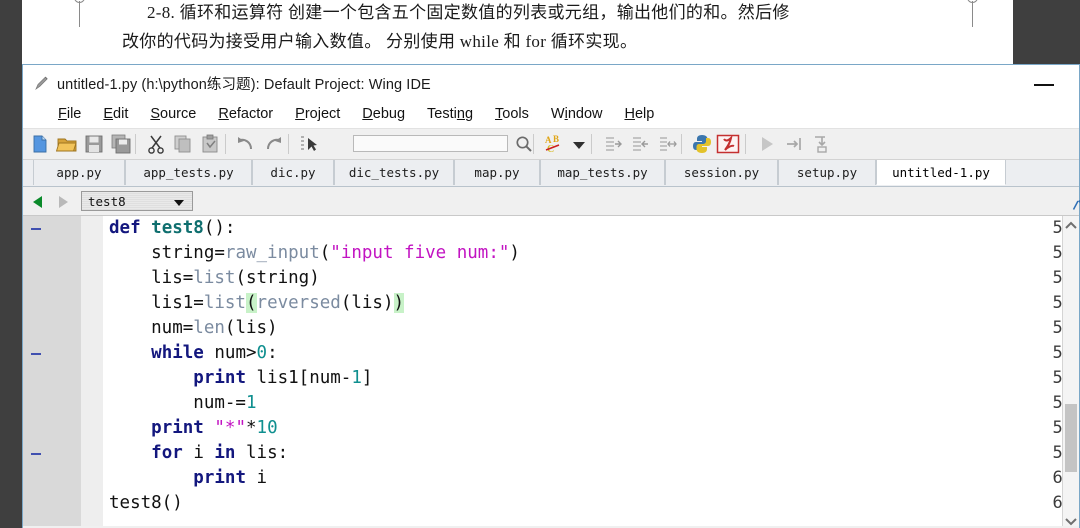 This screenshot has height=528, width=1080. What do you see at coordinates (37, 202) in the screenshot?
I see `nav-back-icon` at bounding box center [37, 202].